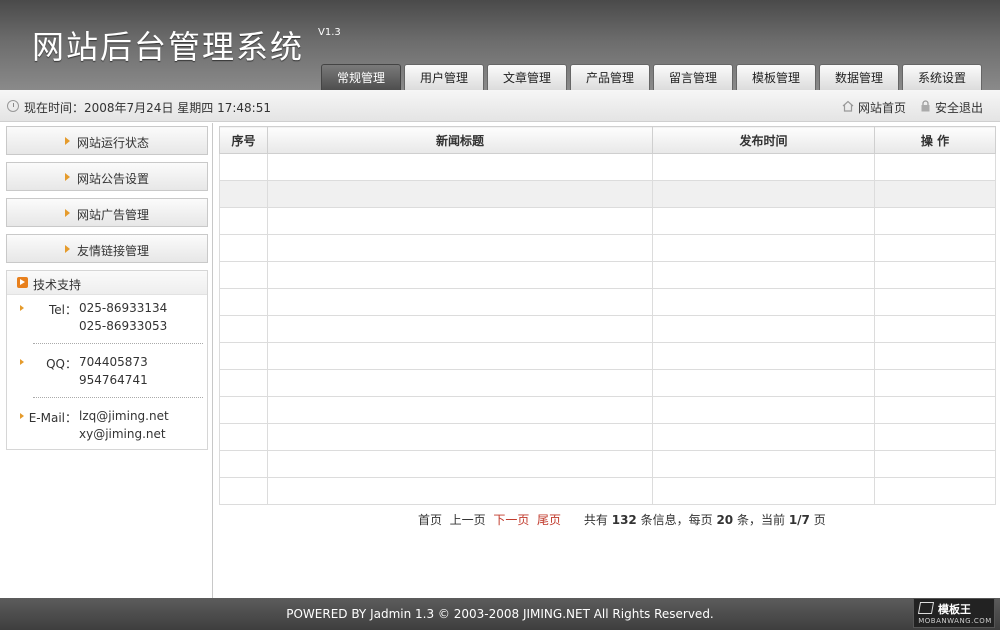  What do you see at coordinates (22, 282) in the screenshot?
I see `support-icon` at bounding box center [22, 282].